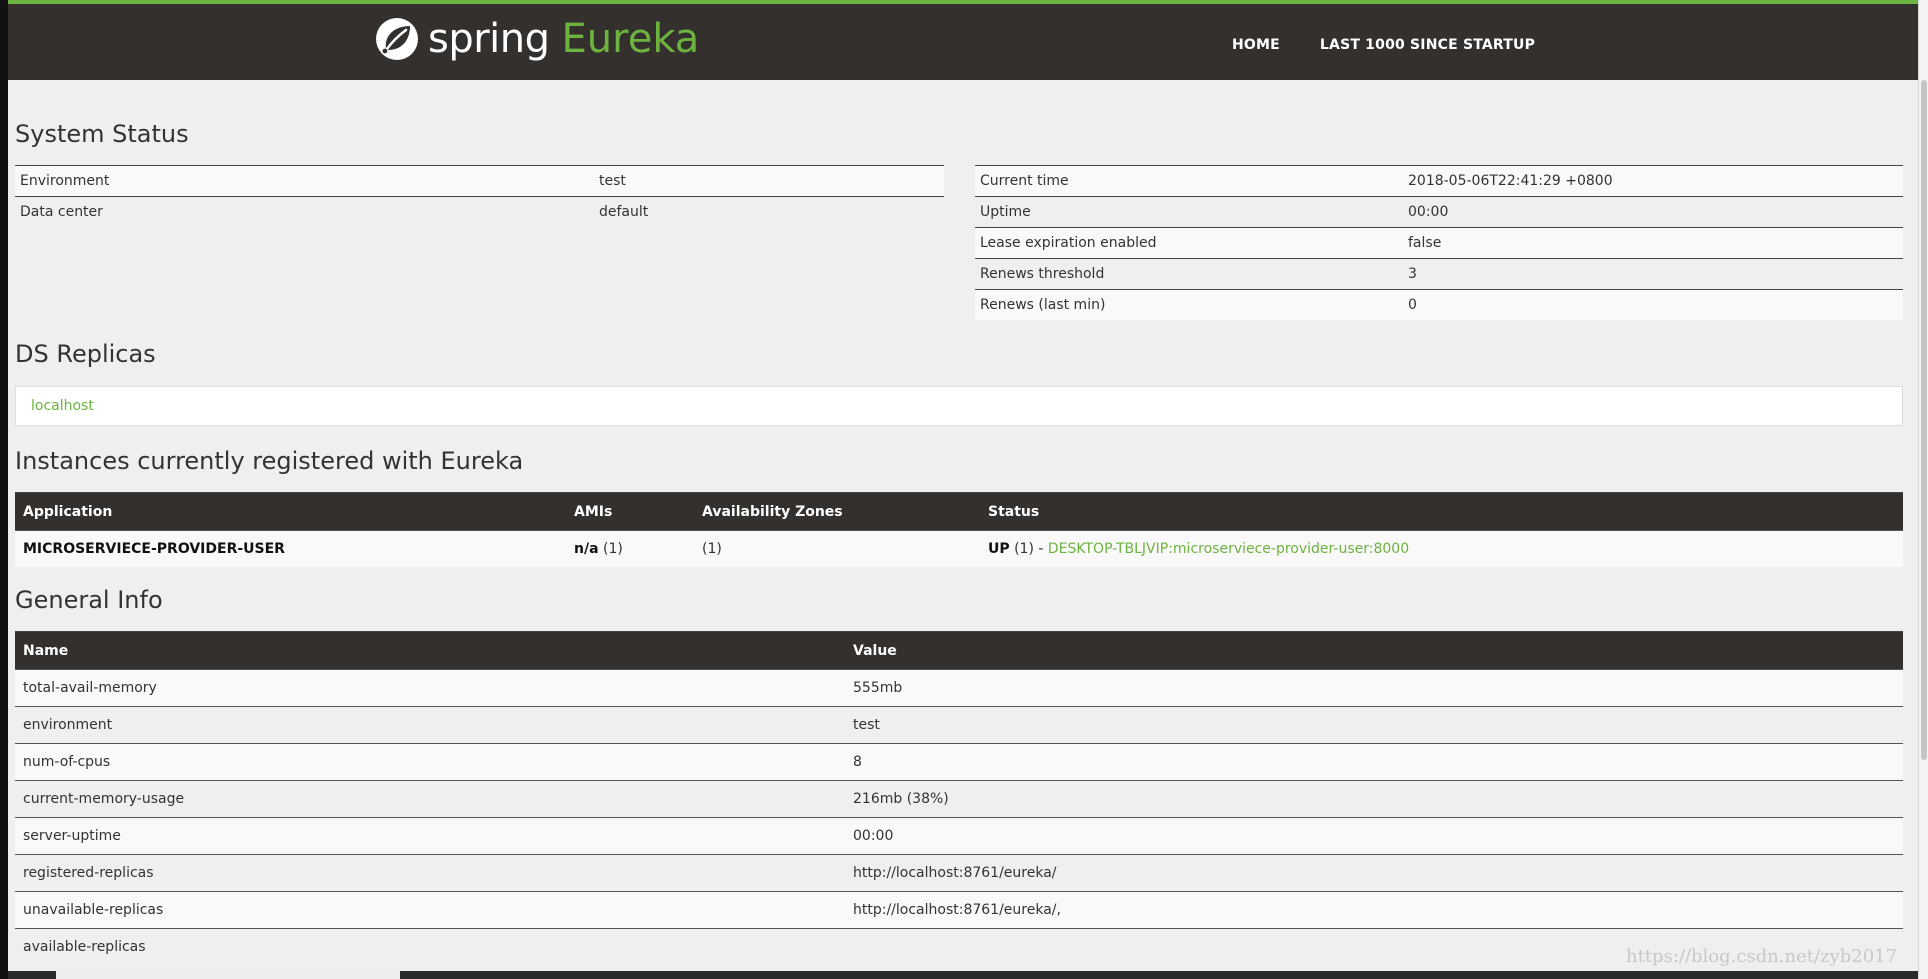 This screenshot has width=1928, height=979. What do you see at coordinates (290, 511) in the screenshot?
I see `column-header-application: Application` at bounding box center [290, 511].